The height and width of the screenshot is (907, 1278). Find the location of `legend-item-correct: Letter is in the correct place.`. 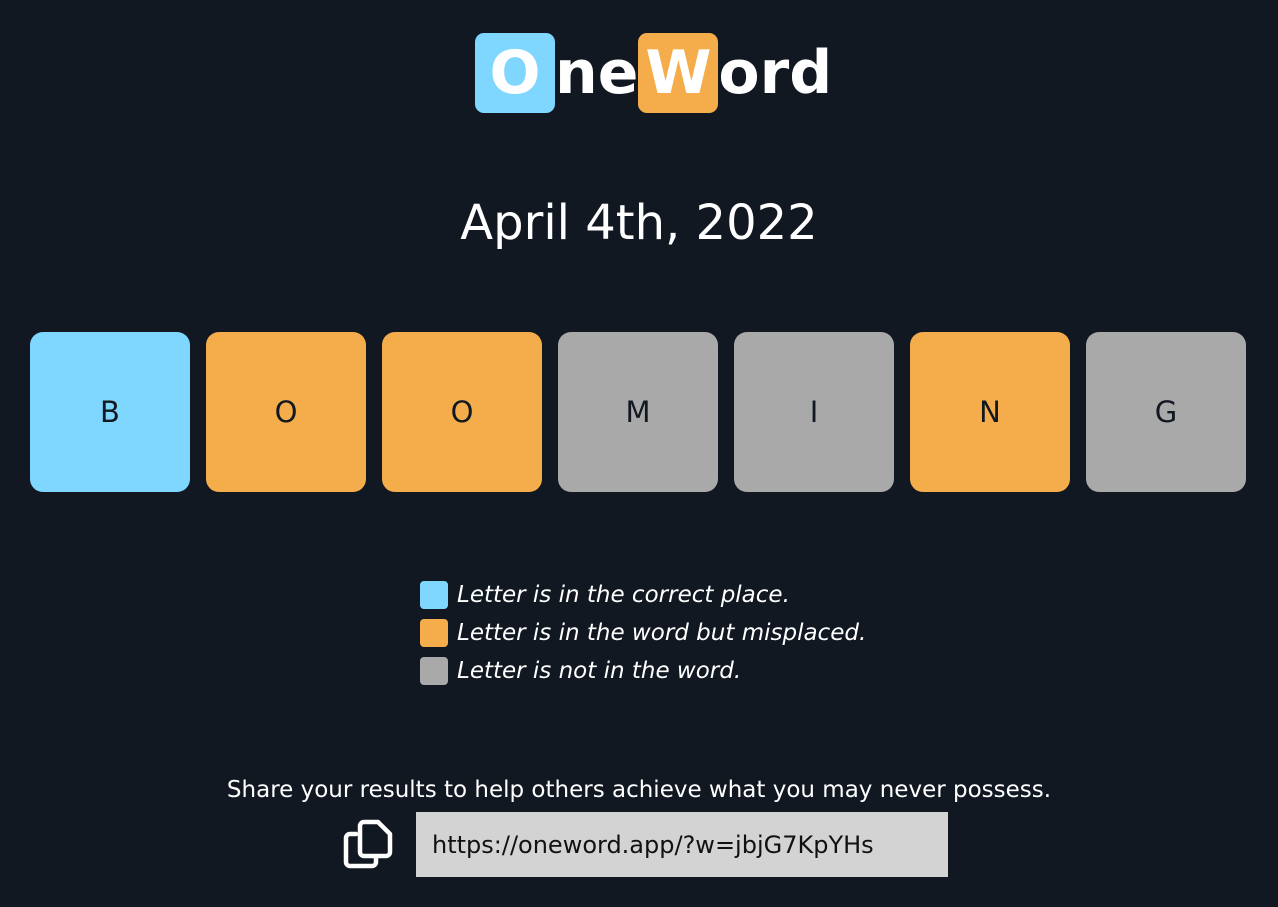

legend-item-correct: Letter is in the correct place. is located at coordinates (643, 595).